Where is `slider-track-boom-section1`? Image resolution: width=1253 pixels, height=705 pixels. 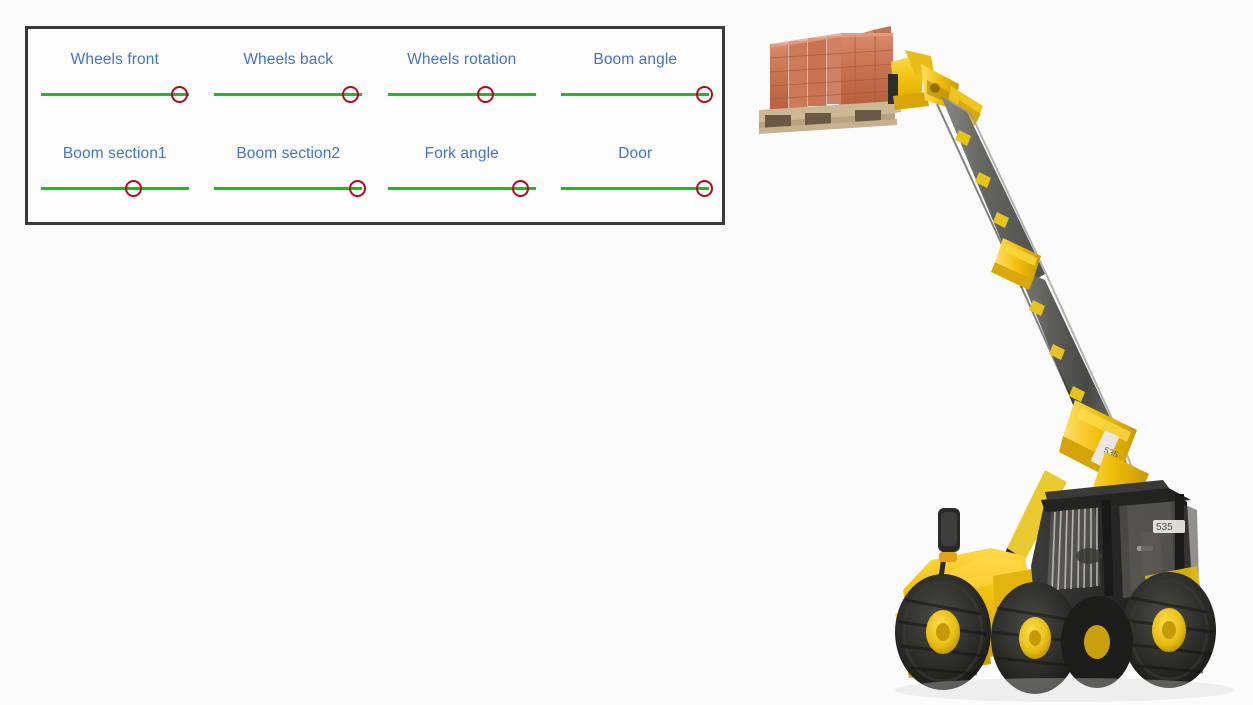
slider-track-boom-section1 is located at coordinates (114, 188).